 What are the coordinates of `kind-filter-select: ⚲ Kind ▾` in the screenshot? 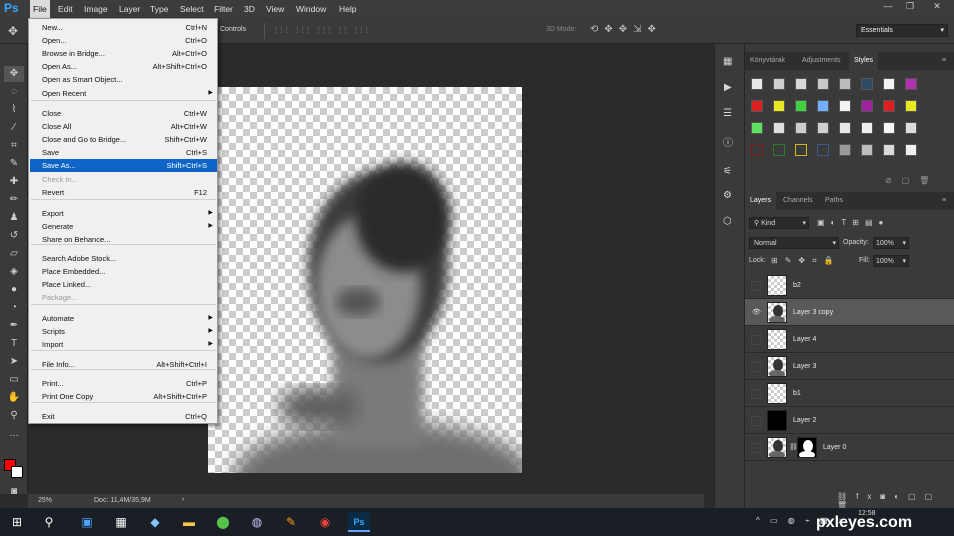 It's located at (779, 223).